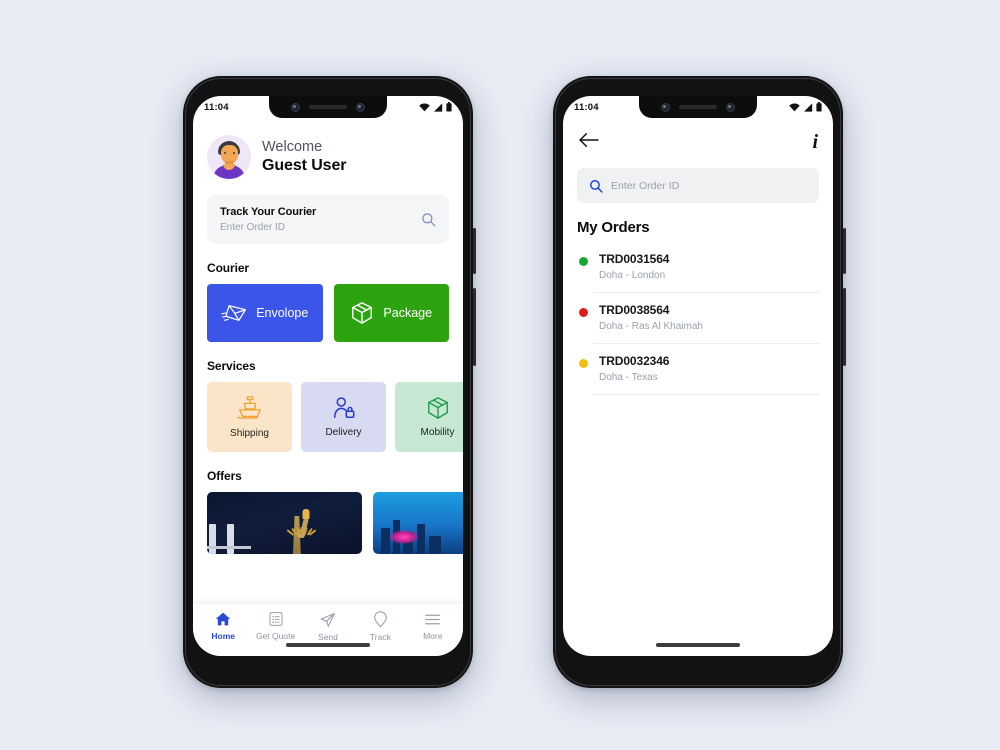 This screenshot has height=750, width=1000. I want to click on back-button, so click(589, 142).